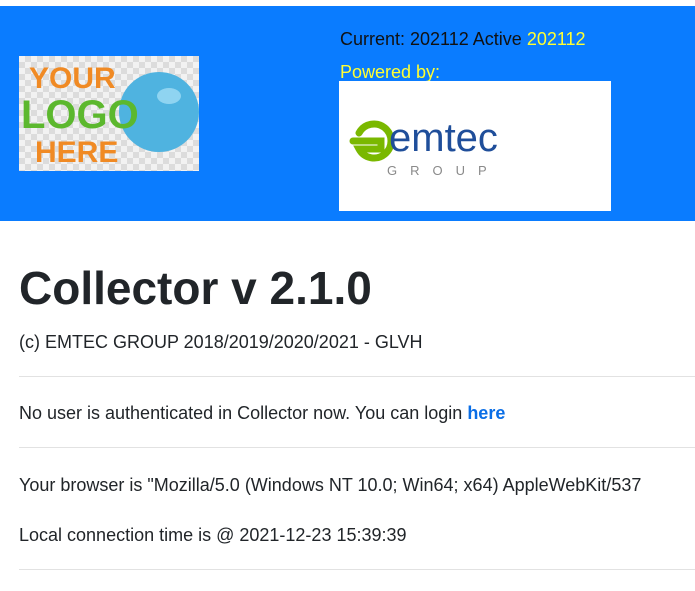  Describe the element at coordinates (72, 78) in the screenshot. I see `logo-line1: YOUR` at that location.